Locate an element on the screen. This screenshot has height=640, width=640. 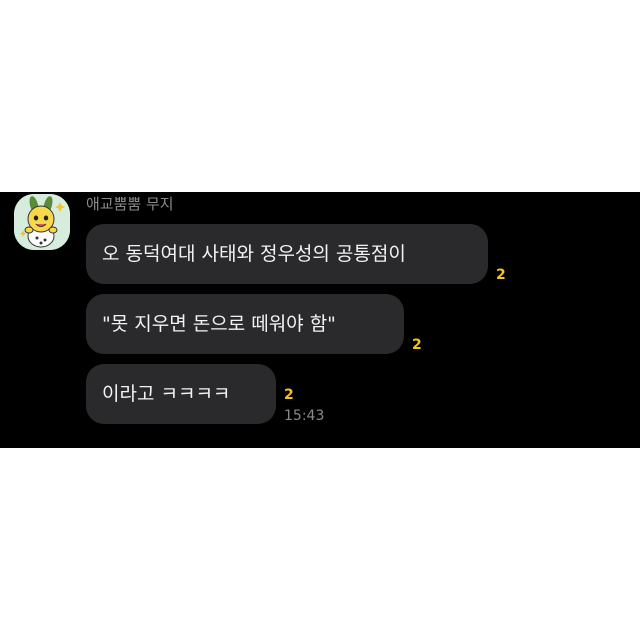
message-bubble: 오 동덕여대 사태와 정우성의 공통점이 is located at coordinates (287, 254).